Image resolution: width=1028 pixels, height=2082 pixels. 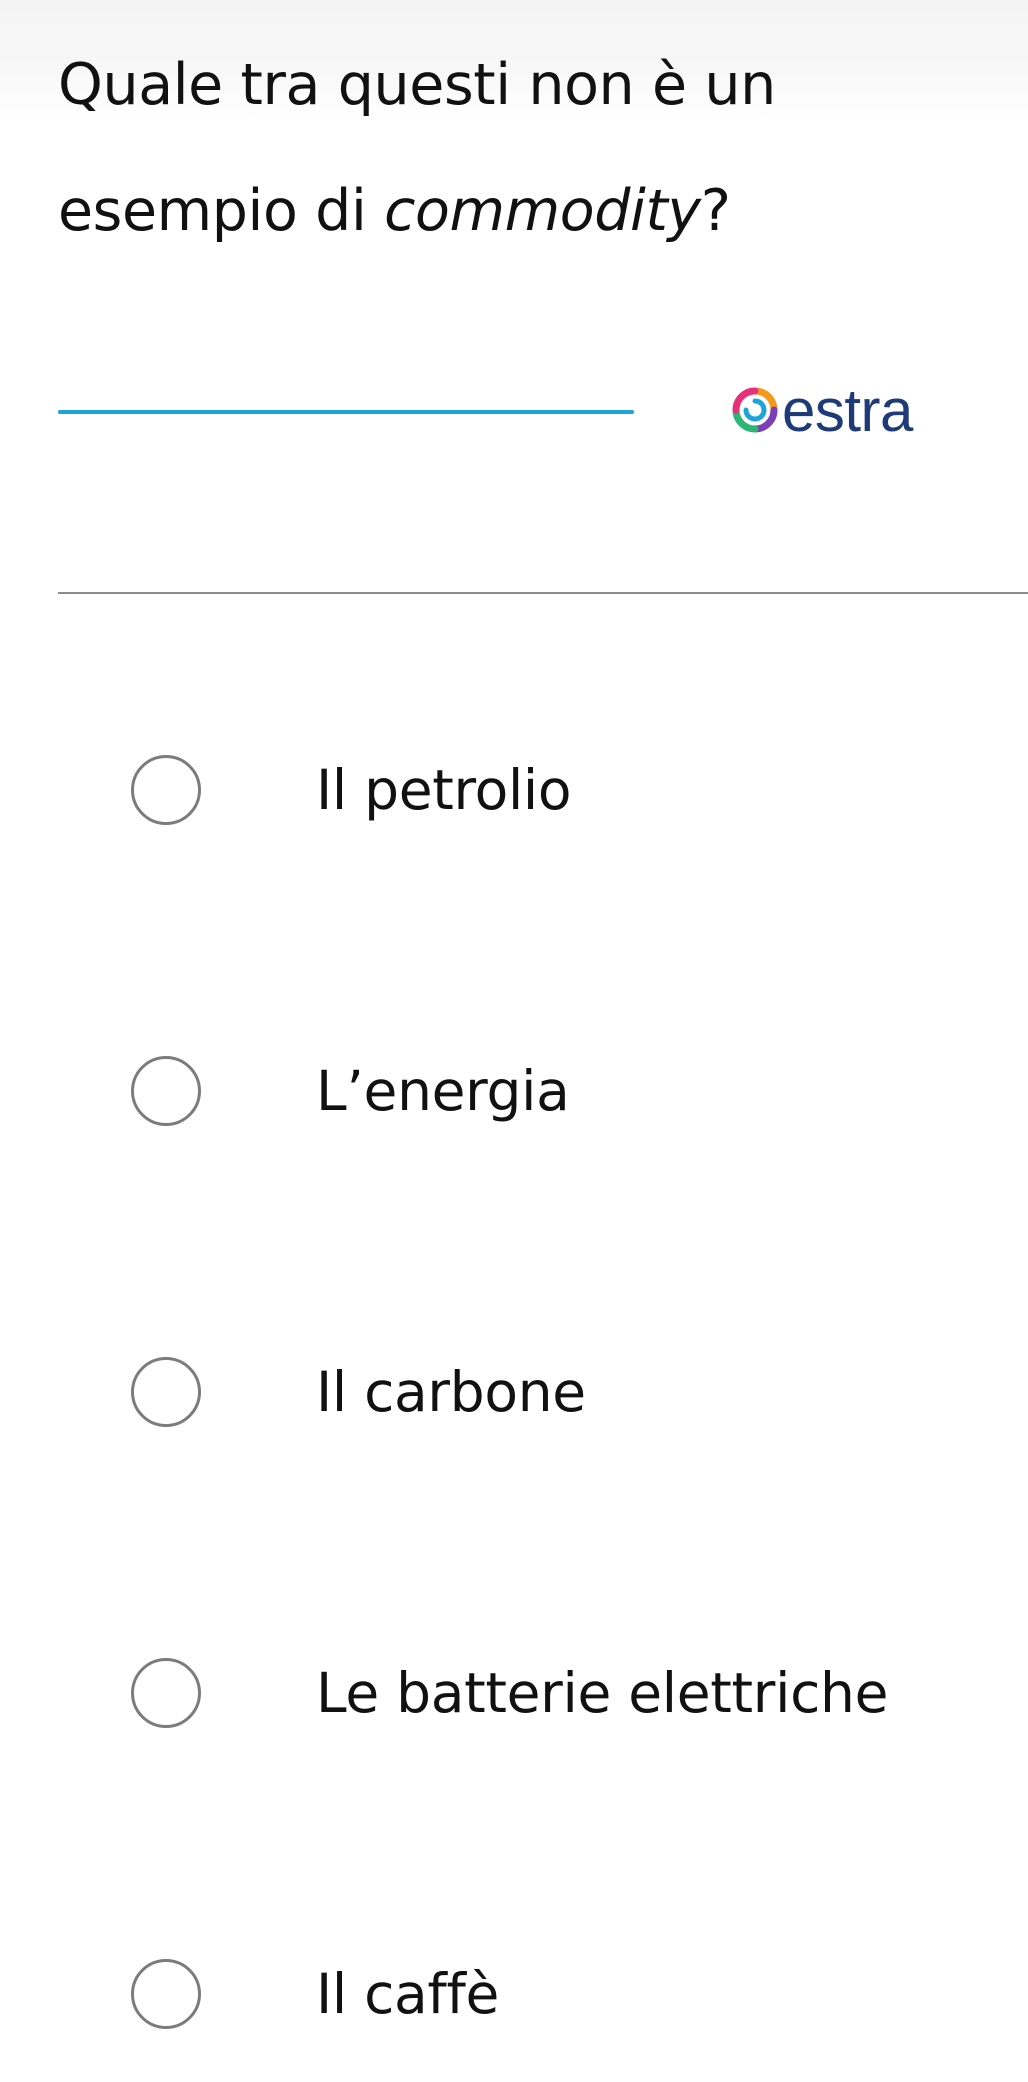 What do you see at coordinates (443, 1091) in the screenshot?
I see `option-label: L’energia` at bounding box center [443, 1091].